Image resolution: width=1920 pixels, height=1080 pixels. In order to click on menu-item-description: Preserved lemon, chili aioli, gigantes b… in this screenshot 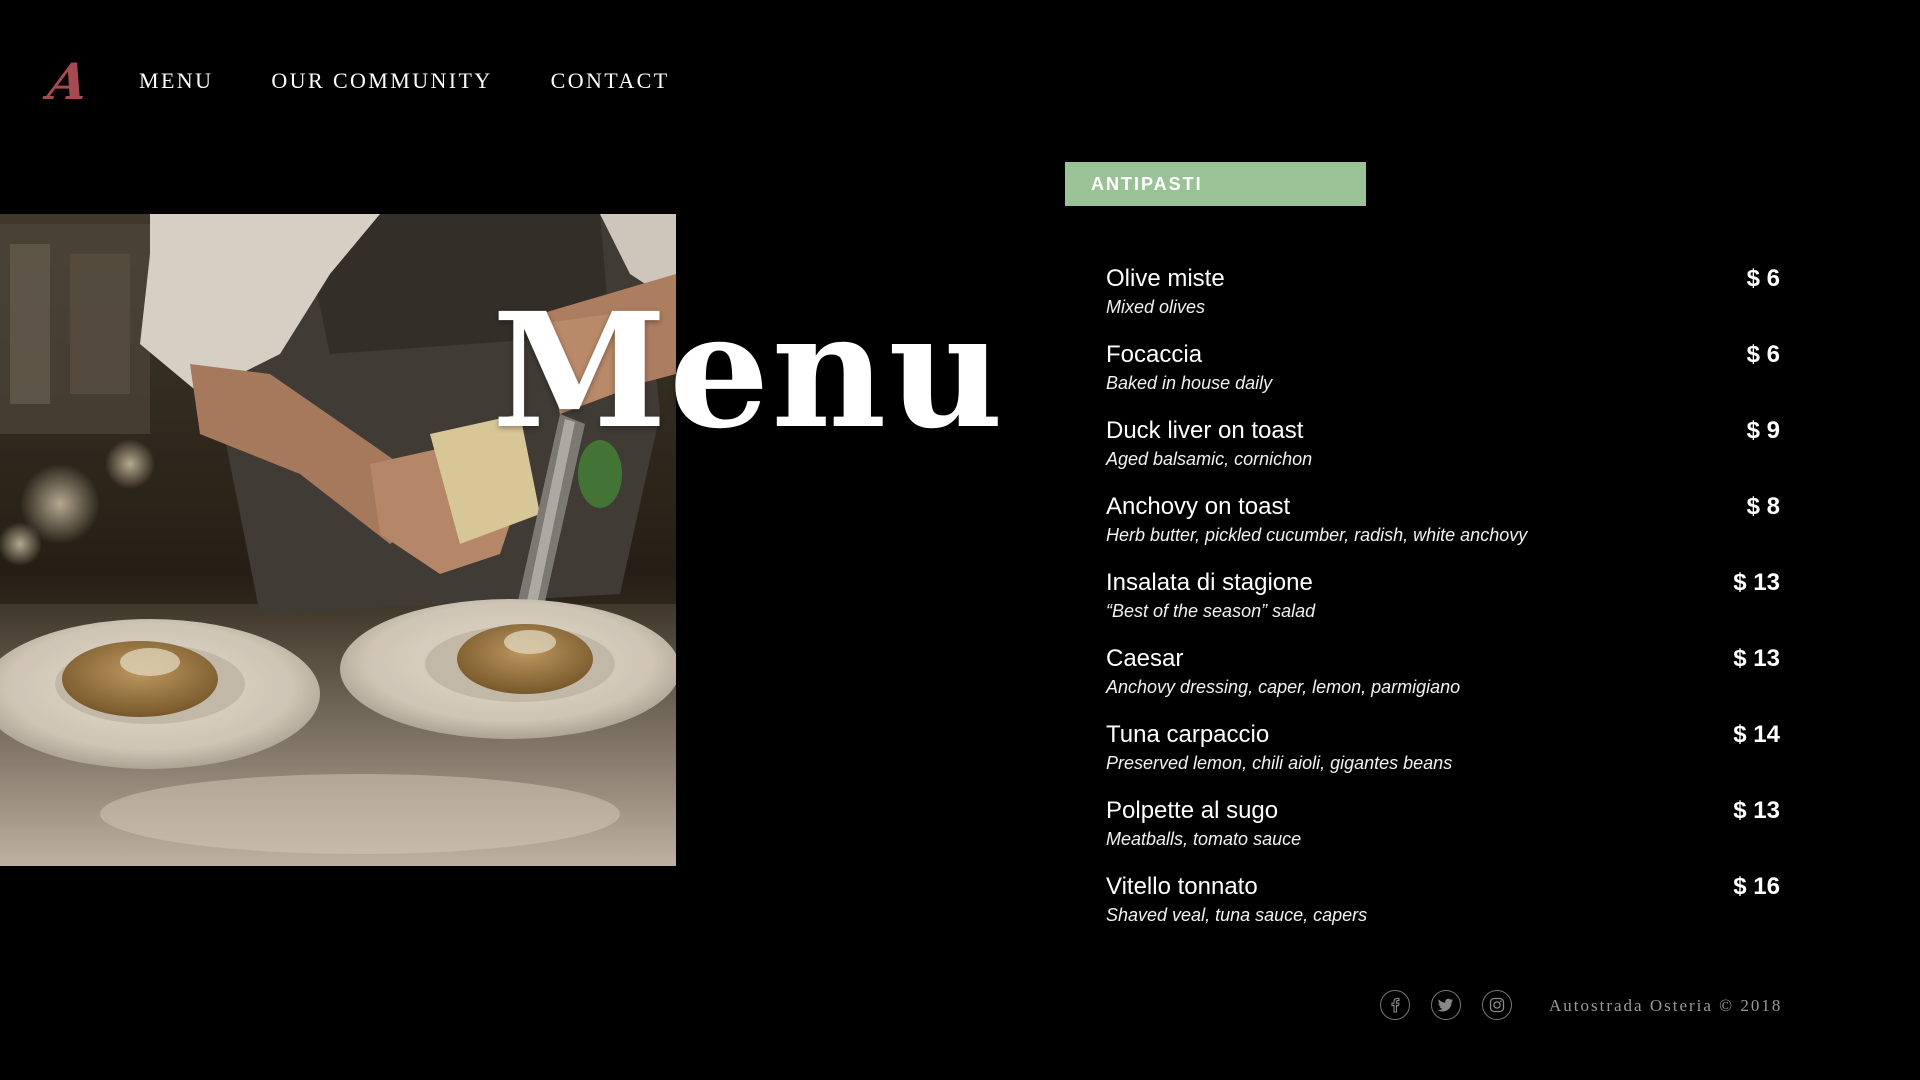, I will do `click(1279, 763)`.